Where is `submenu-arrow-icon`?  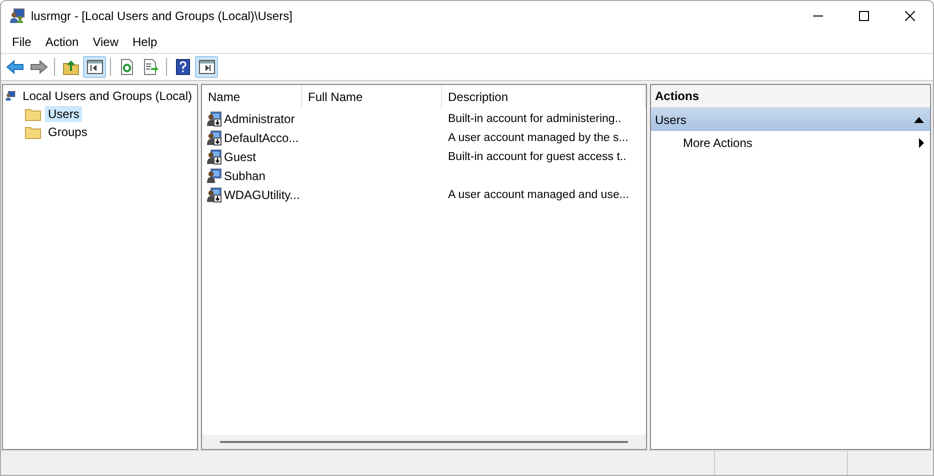 submenu-arrow-icon is located at coordinates (921, 143).